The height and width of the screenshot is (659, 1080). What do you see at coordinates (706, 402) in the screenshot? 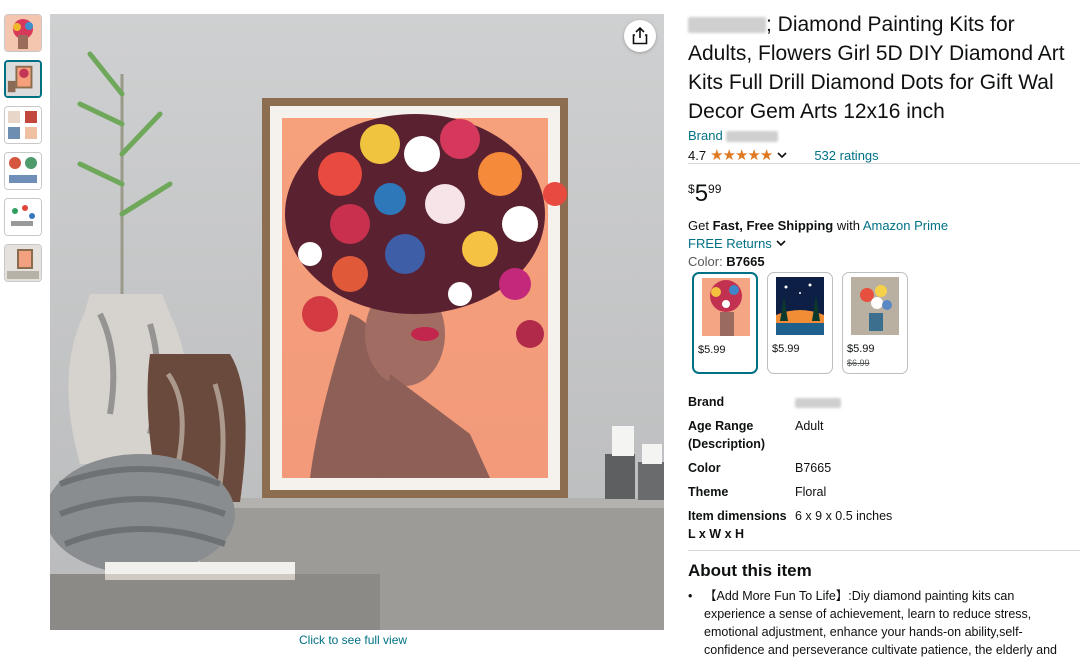
I see `spec-key: Brand` at bounding box center [706, 402].